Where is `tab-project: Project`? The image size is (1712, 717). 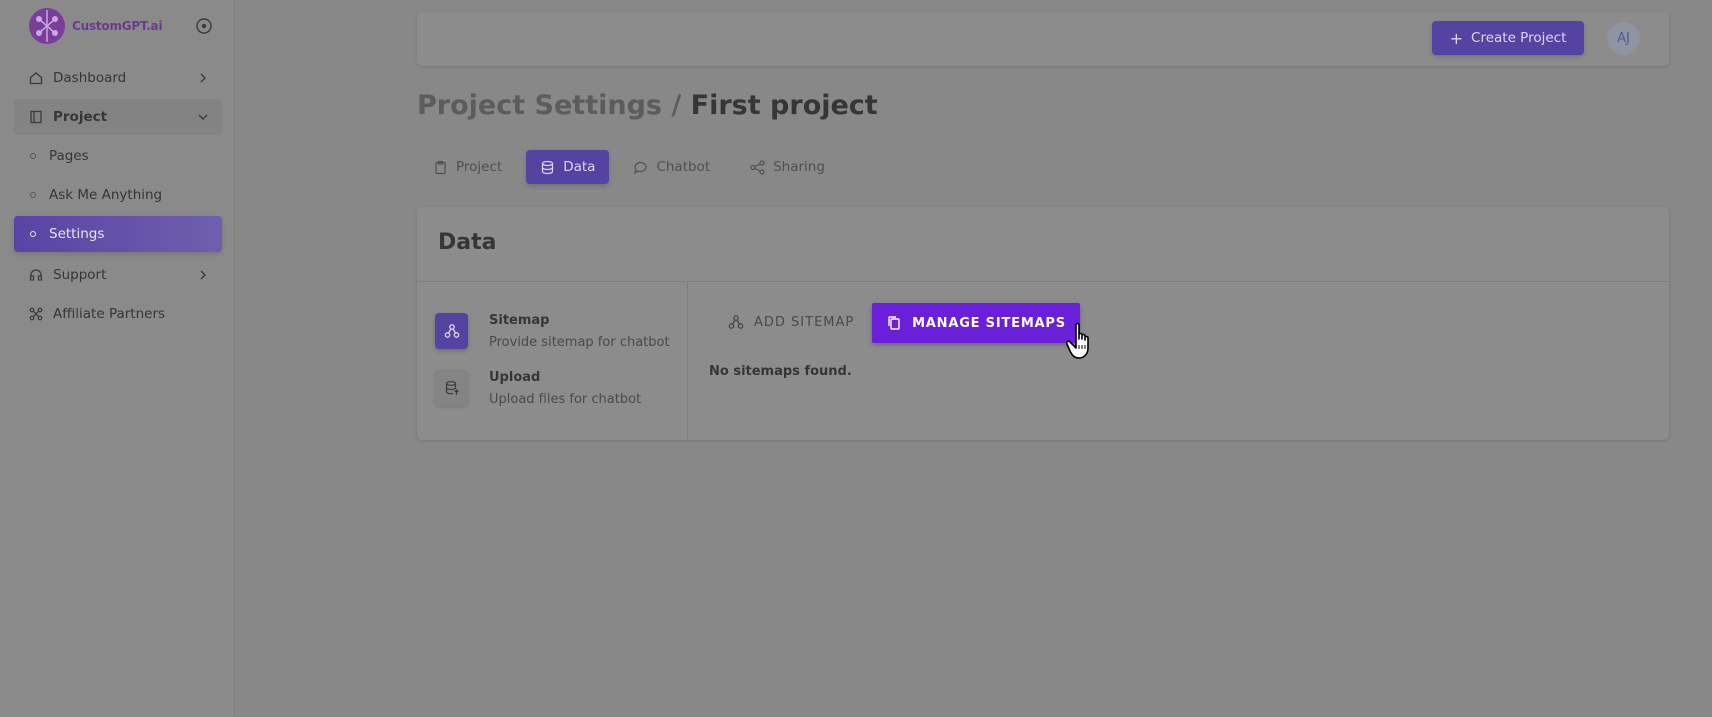 tab-project: Project is located at coordinates (467, 167).